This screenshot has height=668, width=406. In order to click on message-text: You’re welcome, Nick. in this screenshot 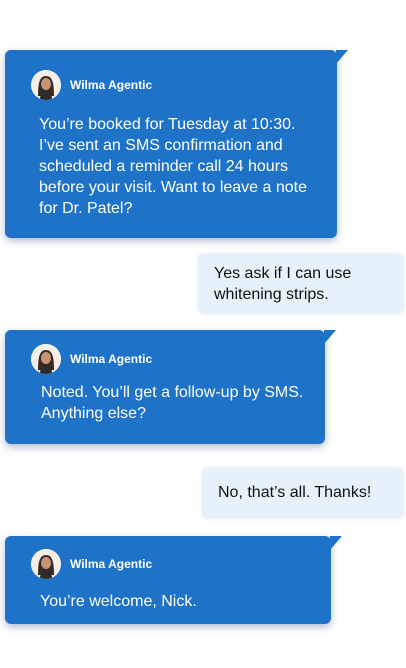, I will do `click(118, 601)`.